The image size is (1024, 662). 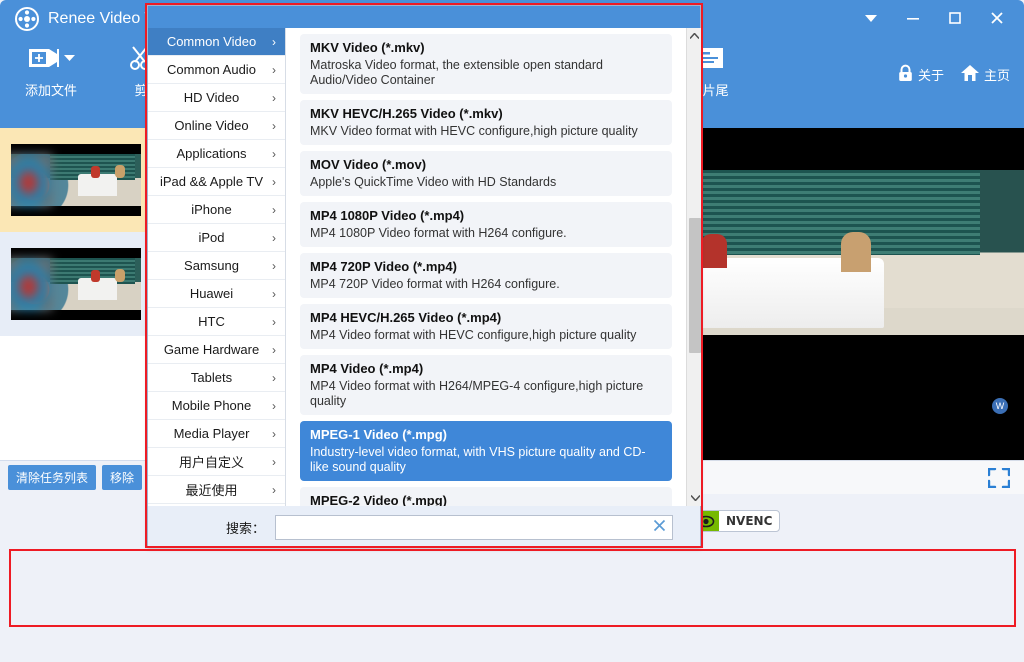 What do you see at coordinates (211, 69) in the screenshot?
I see `format-category-label: Common Audio` at bounding box center [211, 69].